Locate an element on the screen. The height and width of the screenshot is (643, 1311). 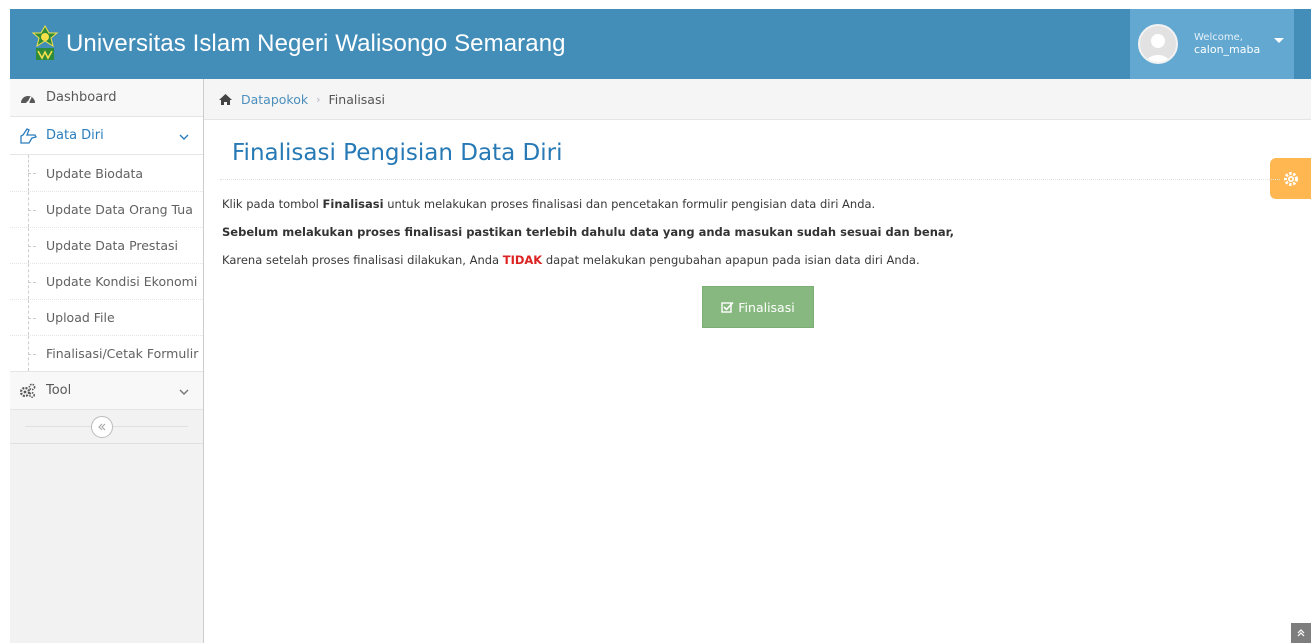
user-menu: Welcome, calon_maba is located at coordinates (1212, 44).